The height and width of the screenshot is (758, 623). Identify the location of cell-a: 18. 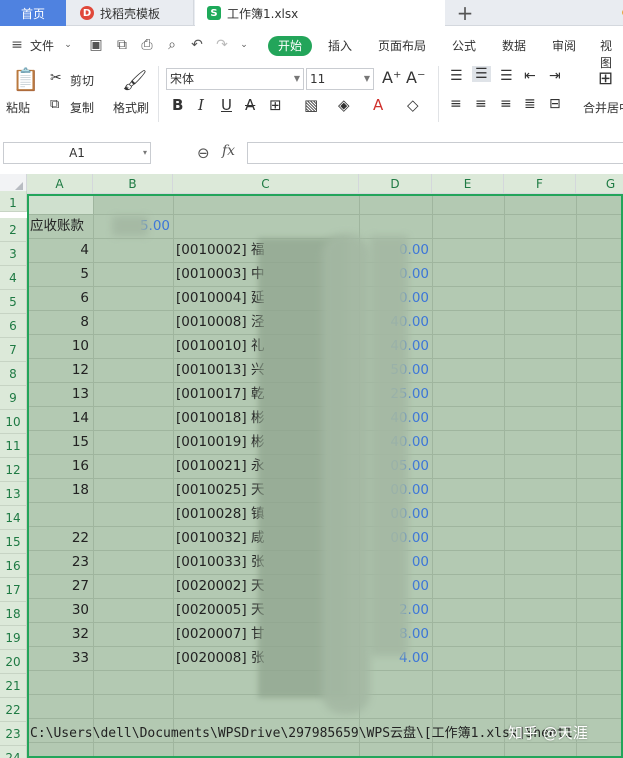
(60, 490).